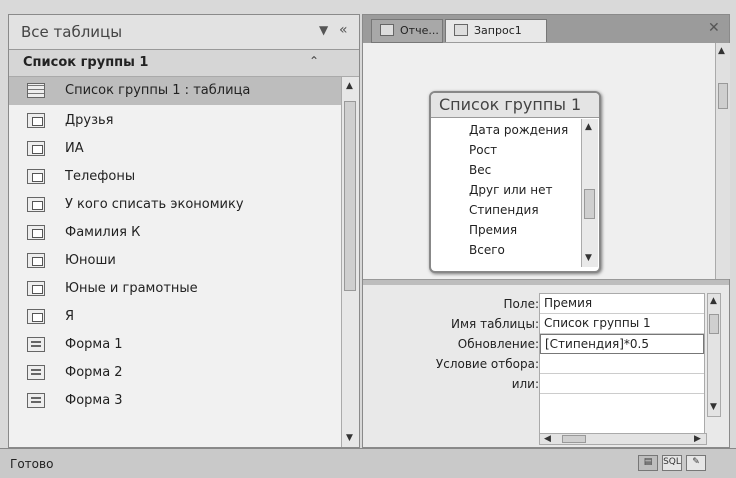 The height and width of the screenshot is (478, 736). I want to click on document-tabs: Отче... Запрос1 ✕, so click(546, 29).